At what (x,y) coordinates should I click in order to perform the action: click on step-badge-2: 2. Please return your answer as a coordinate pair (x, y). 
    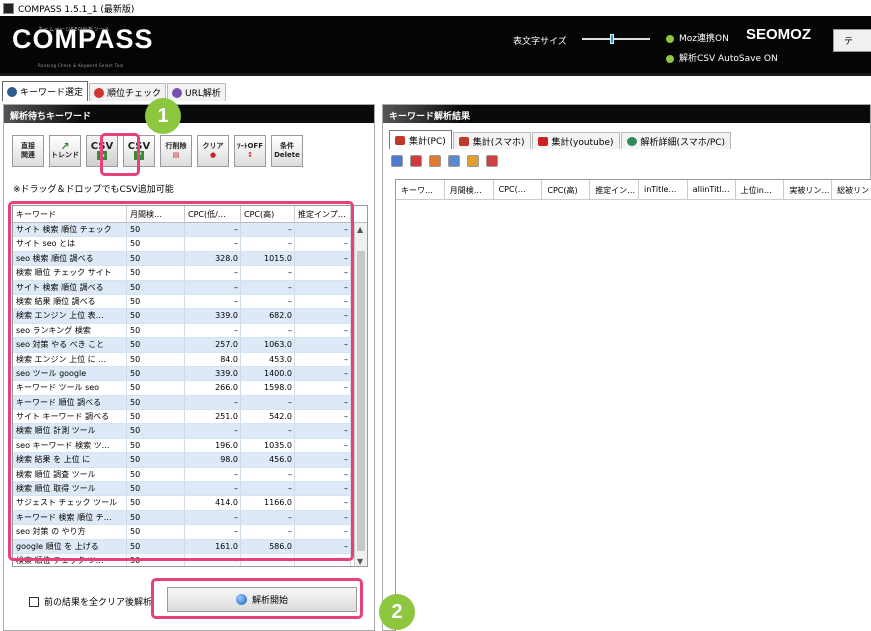
    Looking at the image, I should click on (397, 612).